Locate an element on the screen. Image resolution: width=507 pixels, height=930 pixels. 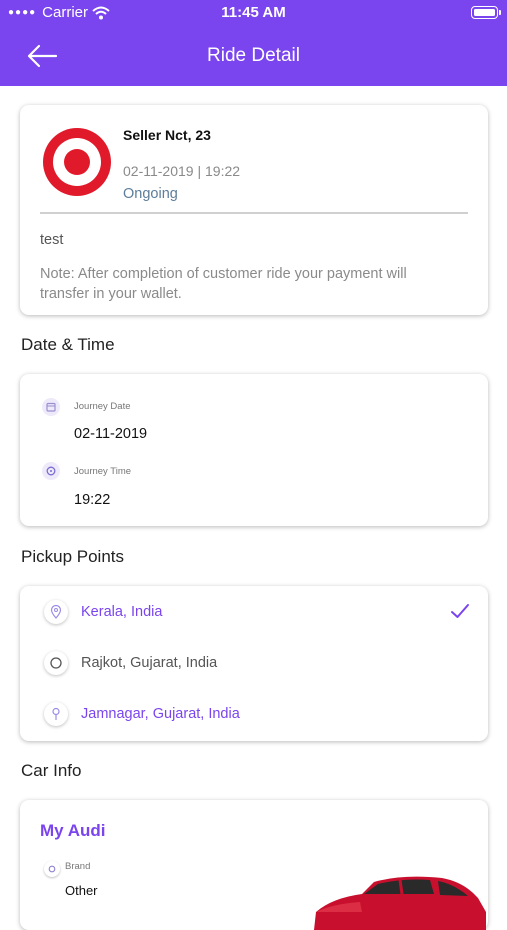
divider is located at coordinates (254, 213).